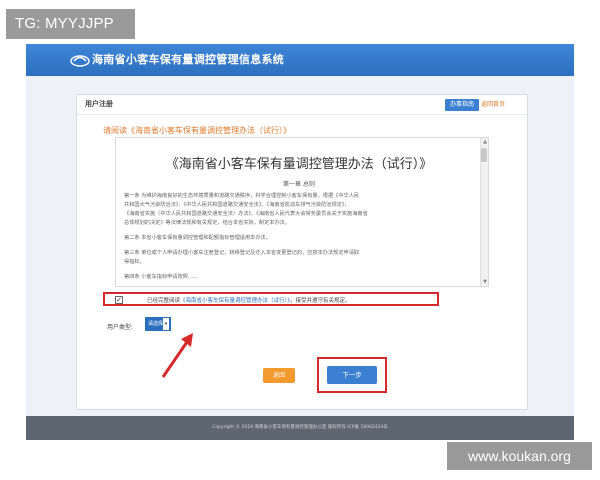 The height and width of the screenshot is (480, 600). I want to click on scroll-up-icon: ▲, so click(485, 142).